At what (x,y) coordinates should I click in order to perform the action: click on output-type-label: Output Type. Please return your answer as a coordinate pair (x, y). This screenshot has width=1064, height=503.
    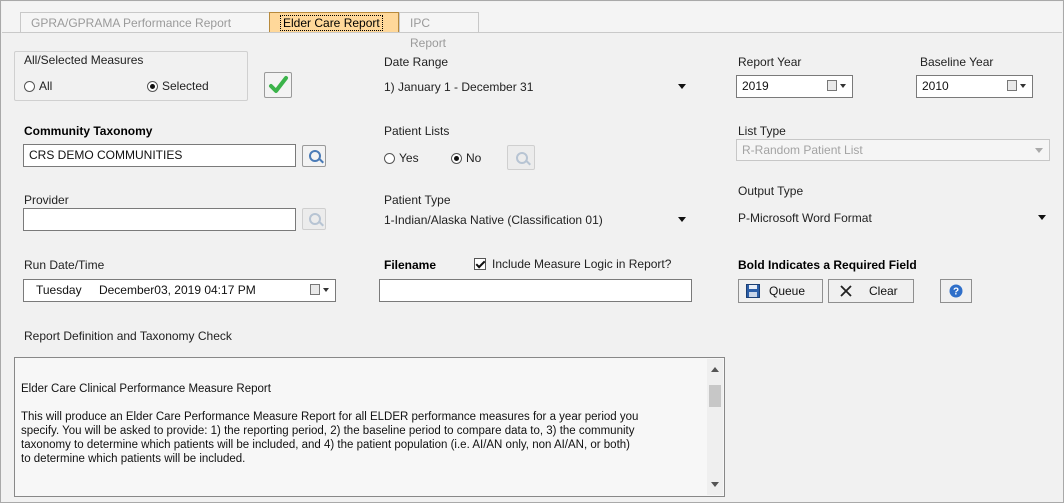
    Looking at the image, I should click on (771, 191).